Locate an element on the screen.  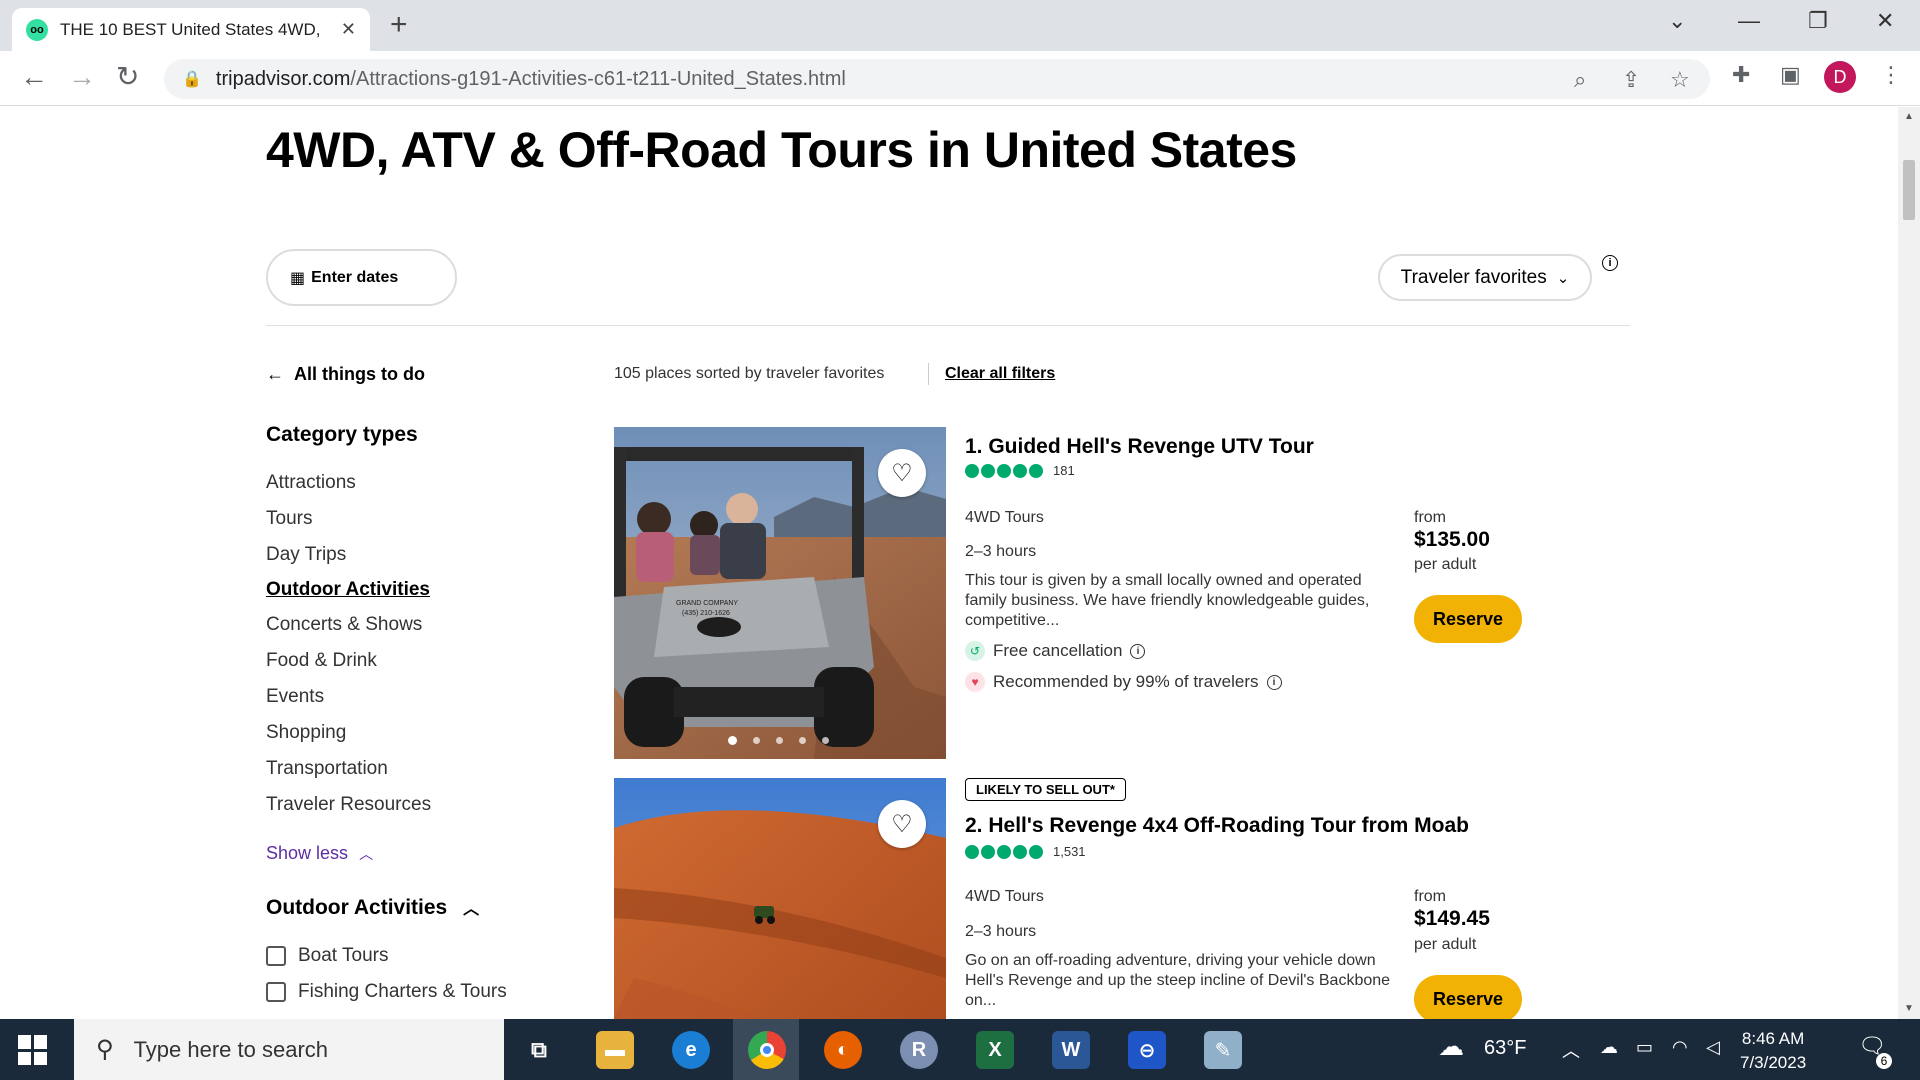
lock-icon: 🔒 is located at coordinates (192, 79).